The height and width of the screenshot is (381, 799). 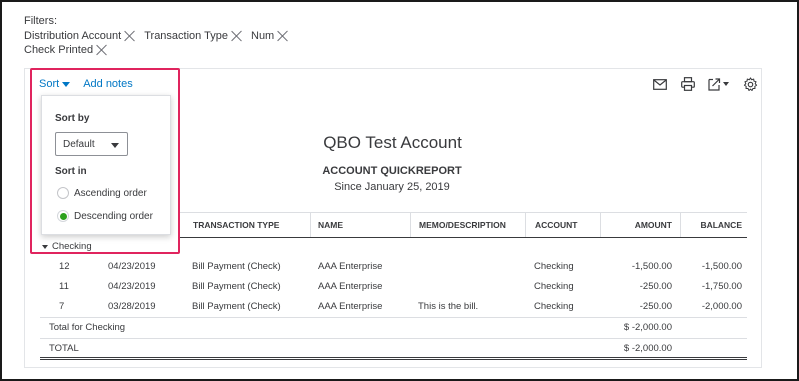 I want to click on filter-chip-label: Check Printed, so click(x=59, y=50).